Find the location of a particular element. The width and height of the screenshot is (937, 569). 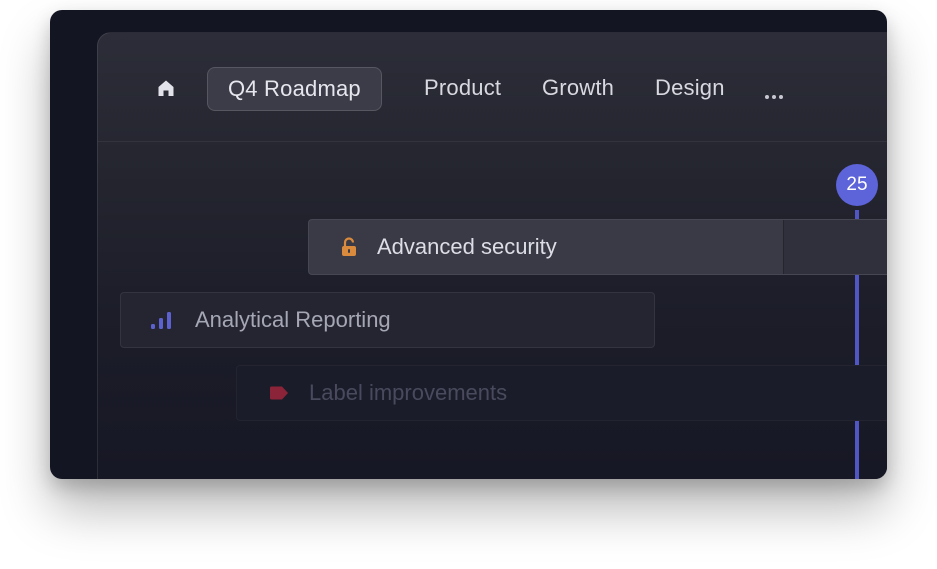

tab-growth: Growth is located at coordinates (578, 88).